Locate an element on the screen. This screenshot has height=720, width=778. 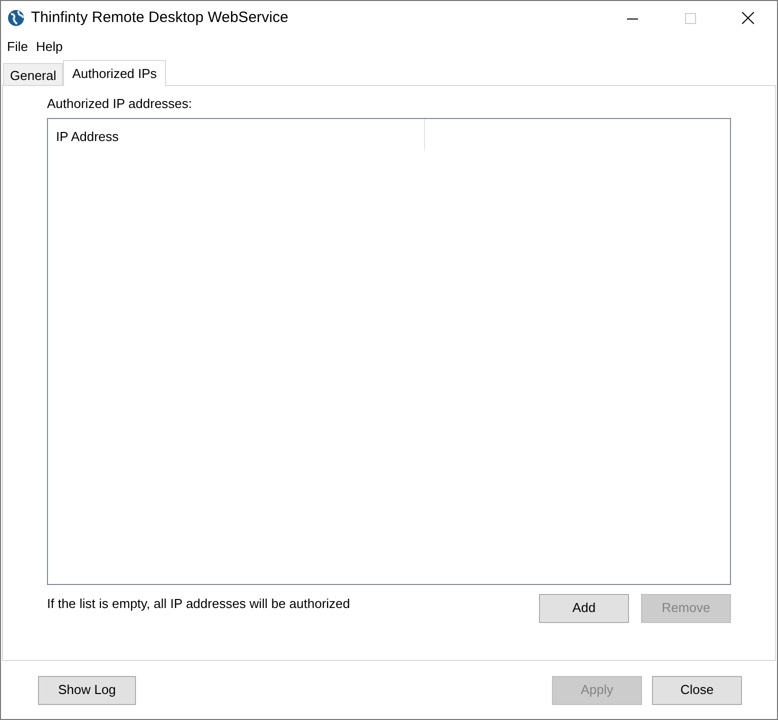
list-label: Authorized IP addresses: is located at coordinates (120, 104).